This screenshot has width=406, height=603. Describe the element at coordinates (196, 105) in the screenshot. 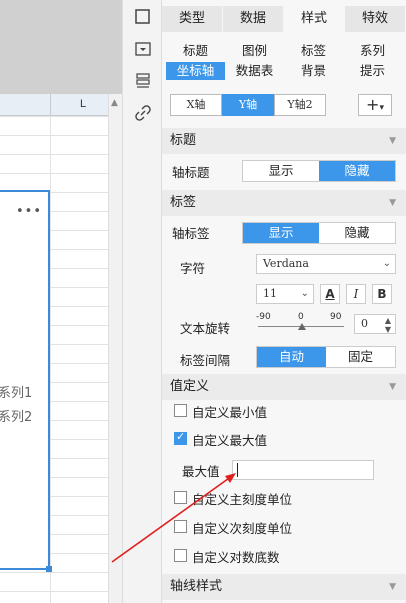

I see `axis-tab-x: X轴` at that location.